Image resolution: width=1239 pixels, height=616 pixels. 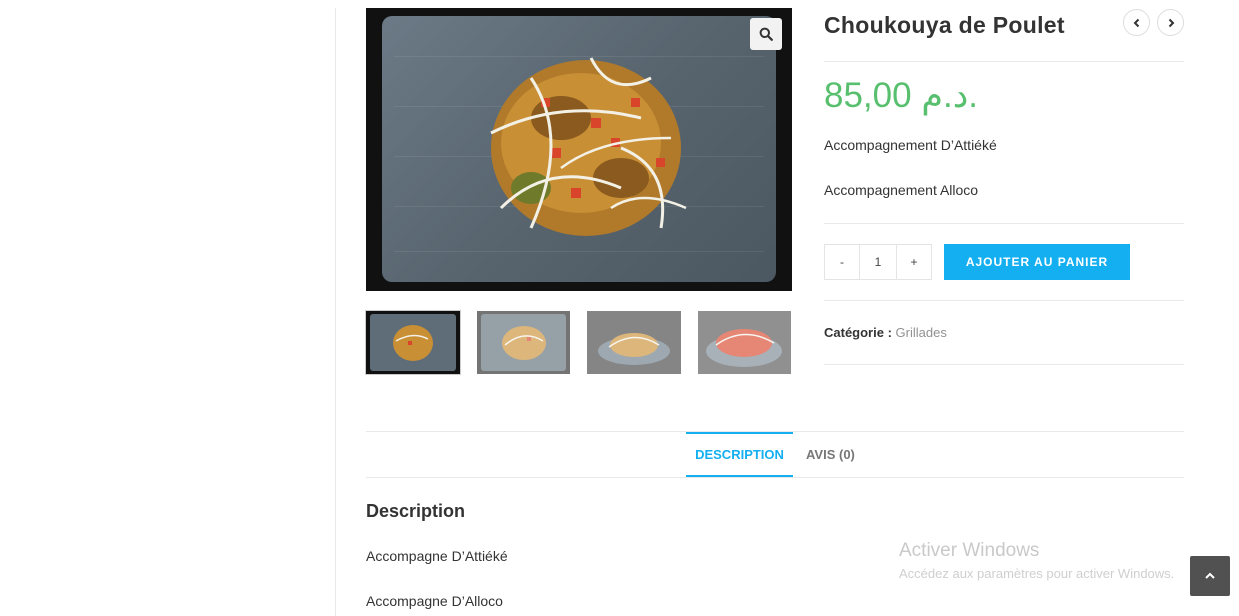 What do you see at coordinates (437, 556) in the screenshot?
I see `description-line: Accompagne D’Attiéké` at bounding box center [437, 556].